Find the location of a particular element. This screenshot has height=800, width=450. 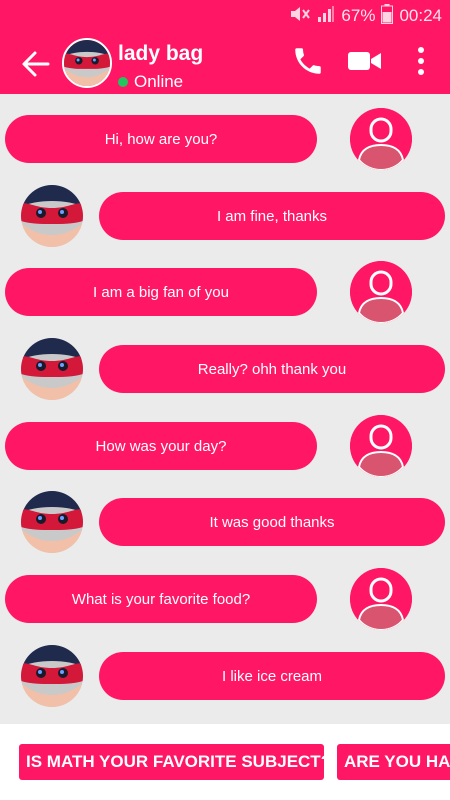

message-row-contact: Really? ohh thank you is located at coordinates (225, 369).